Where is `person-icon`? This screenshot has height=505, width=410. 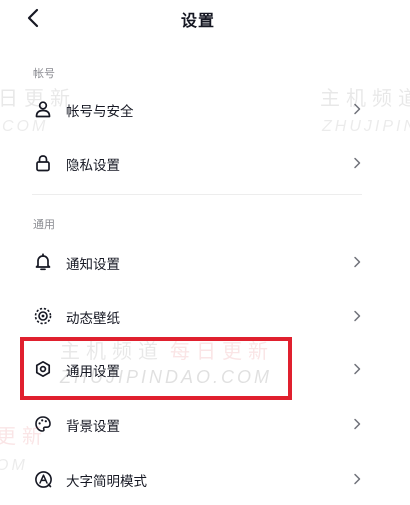 person-icon is located at coordinates (43, 109).